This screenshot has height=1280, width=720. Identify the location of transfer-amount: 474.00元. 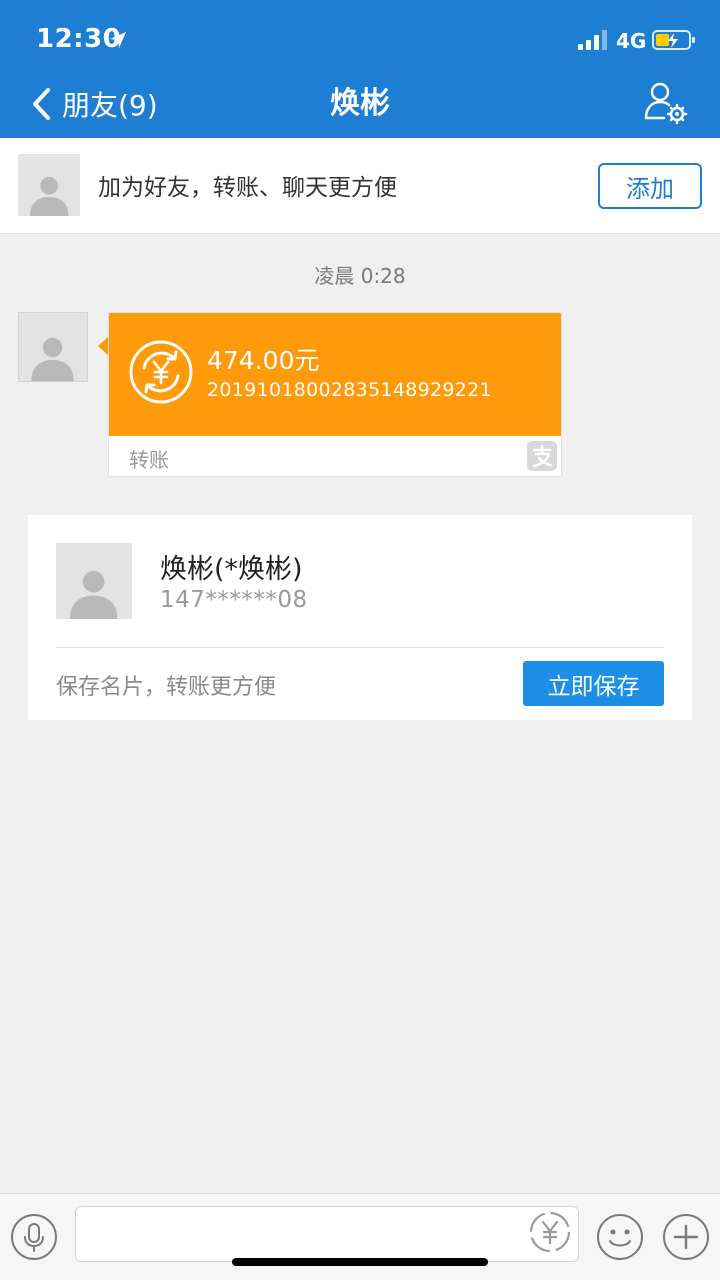
(263, 360).